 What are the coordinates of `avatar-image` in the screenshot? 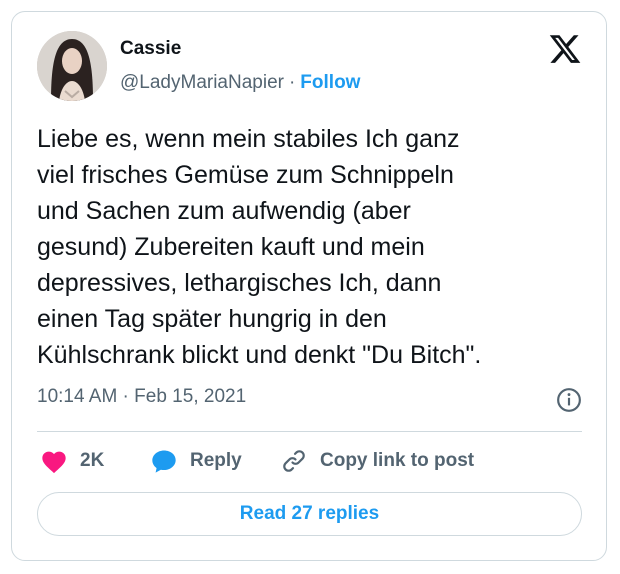 It's located at (72, 66).